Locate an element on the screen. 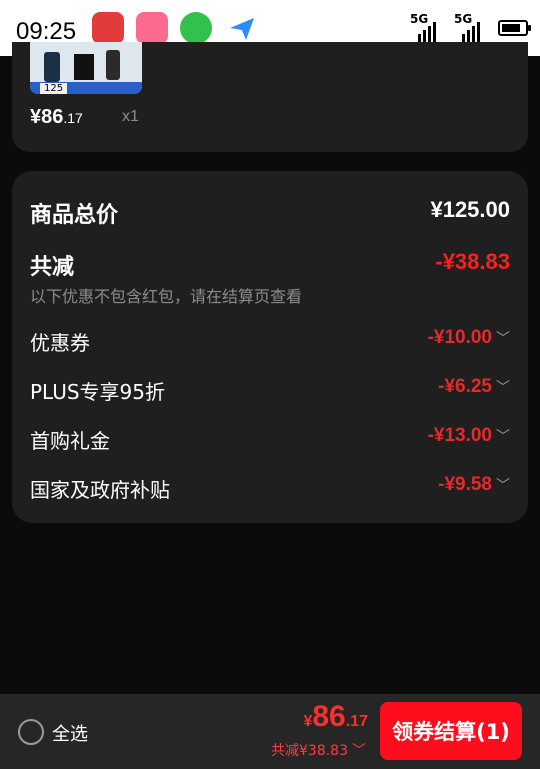 This screenshot has width=540, height=769. total-reduction-value: -¥38.83 is located at coordinates (472, 261).